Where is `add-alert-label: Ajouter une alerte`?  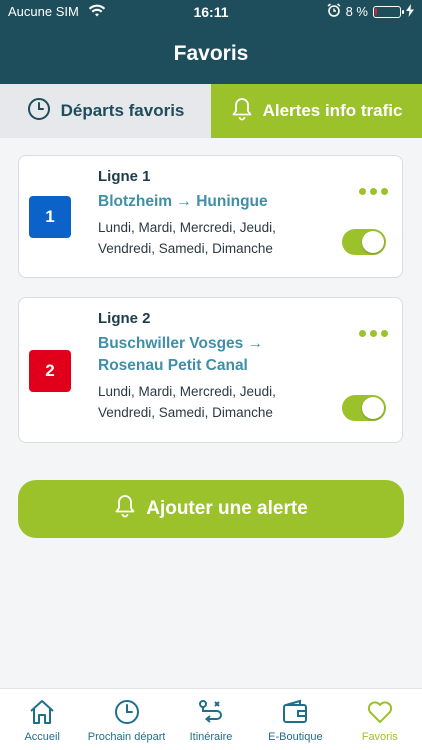
add-alert-label: Ajouter une alerte is located at coordinates (227, 508).